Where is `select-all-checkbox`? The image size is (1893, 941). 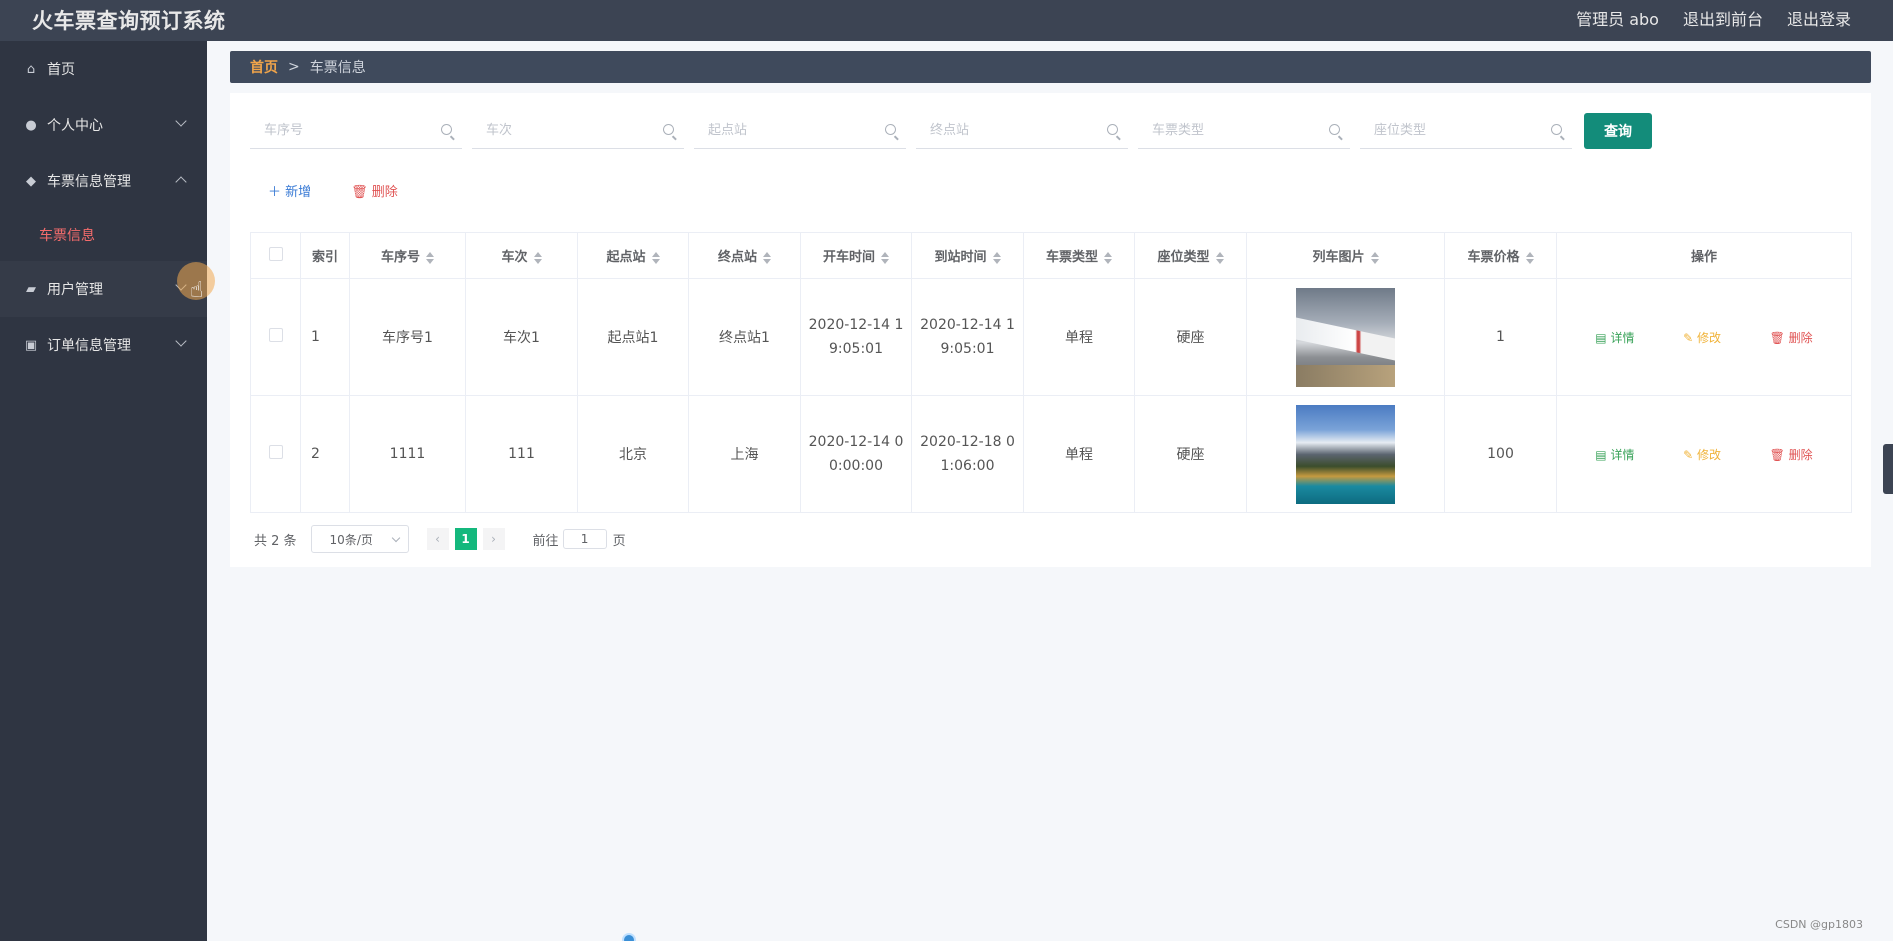 select-all-checkbox is located at coordinates (275, 253).